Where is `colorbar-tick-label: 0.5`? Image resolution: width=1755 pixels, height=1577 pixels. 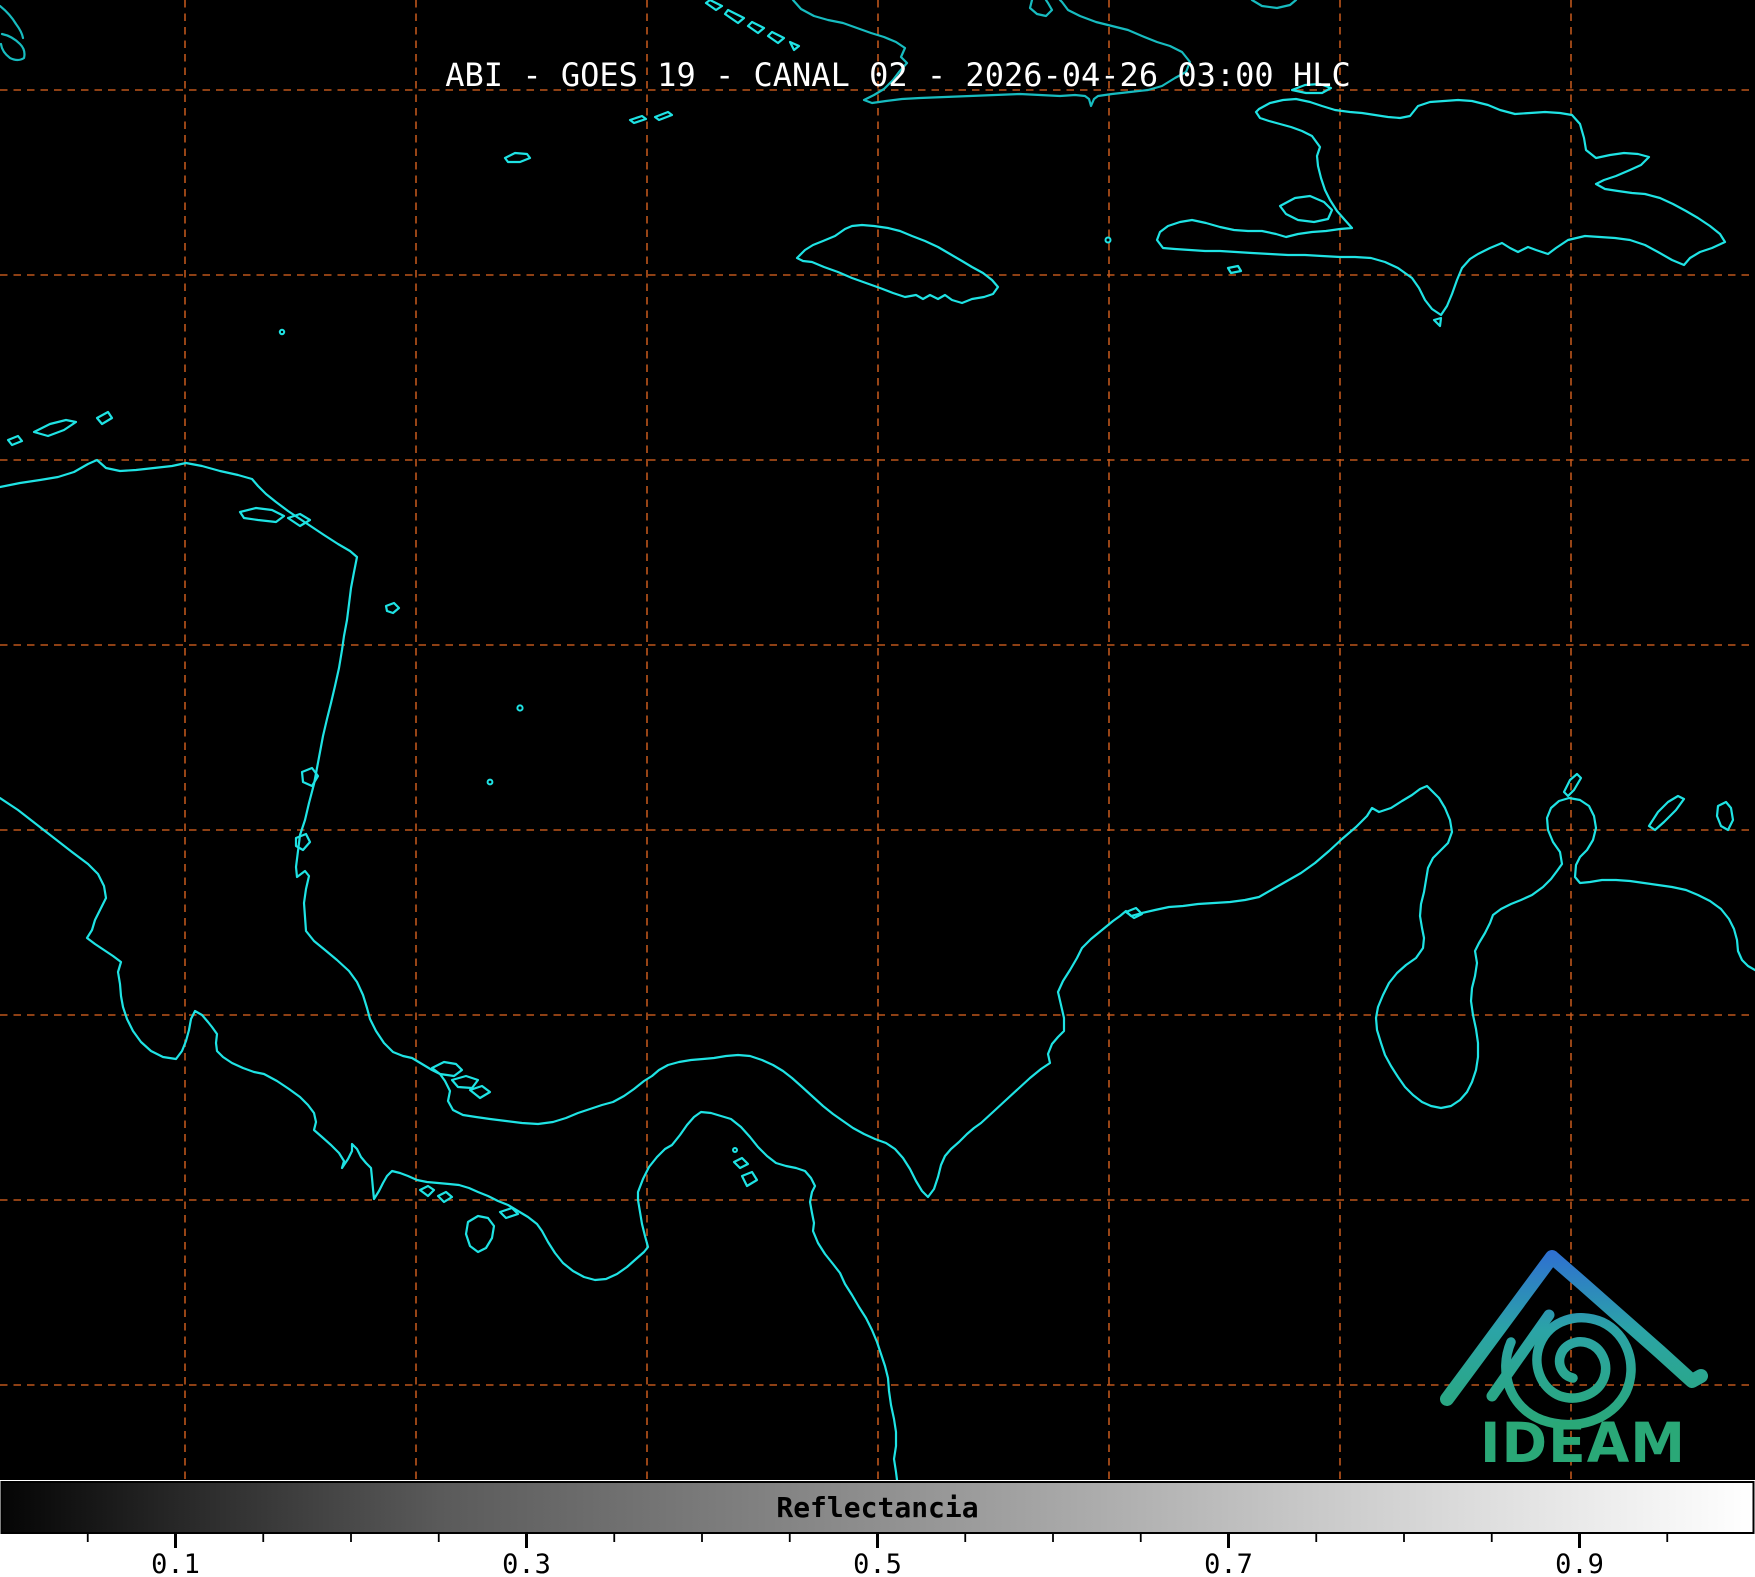
colorbar-tick-label: 0.5 is located at coordinates (877, 1563).